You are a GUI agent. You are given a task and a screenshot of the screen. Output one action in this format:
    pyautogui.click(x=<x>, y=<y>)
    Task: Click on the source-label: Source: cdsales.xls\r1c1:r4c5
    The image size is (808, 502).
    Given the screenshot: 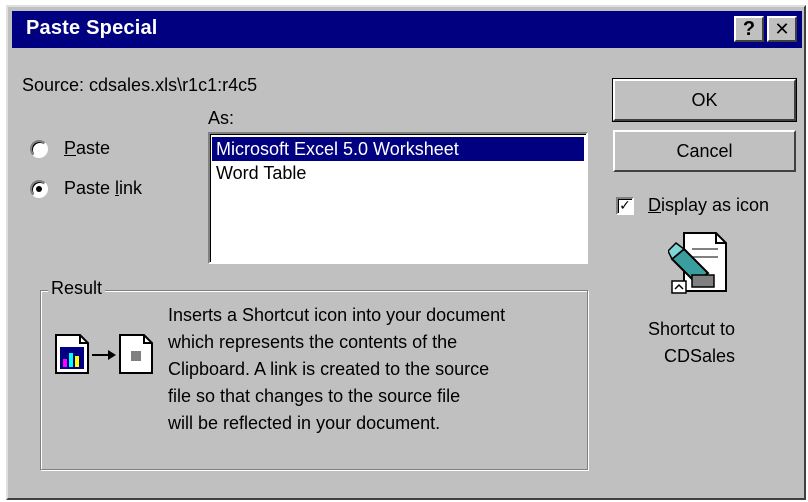 What is the action you would take?
    pyautogui.click(x=140, y=85)
    